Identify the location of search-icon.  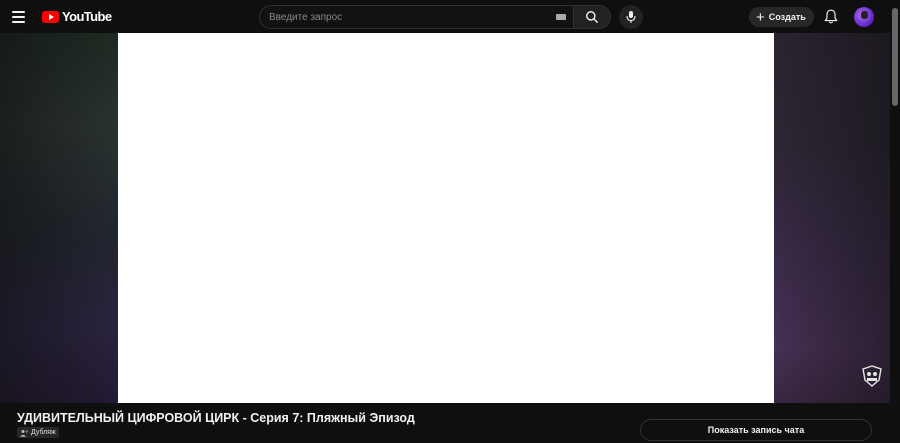
(592, 17).